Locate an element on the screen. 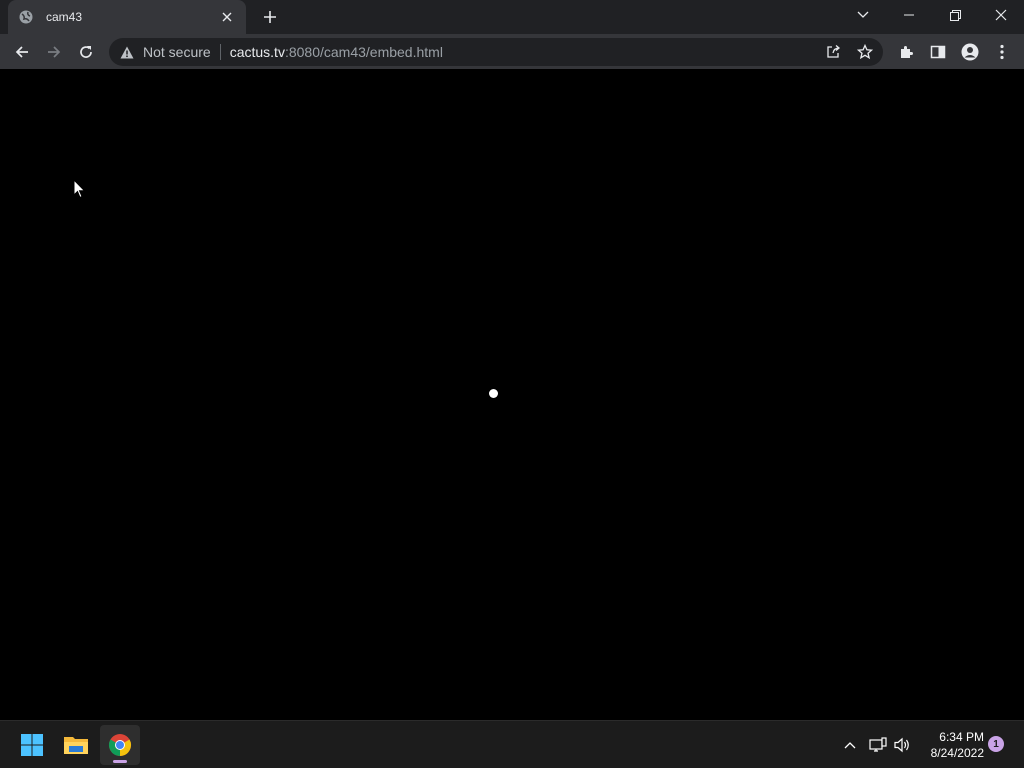 Image resolution: width=1024 pixels, height=768 pixels. profile-button is located at coordinates (970, 52).